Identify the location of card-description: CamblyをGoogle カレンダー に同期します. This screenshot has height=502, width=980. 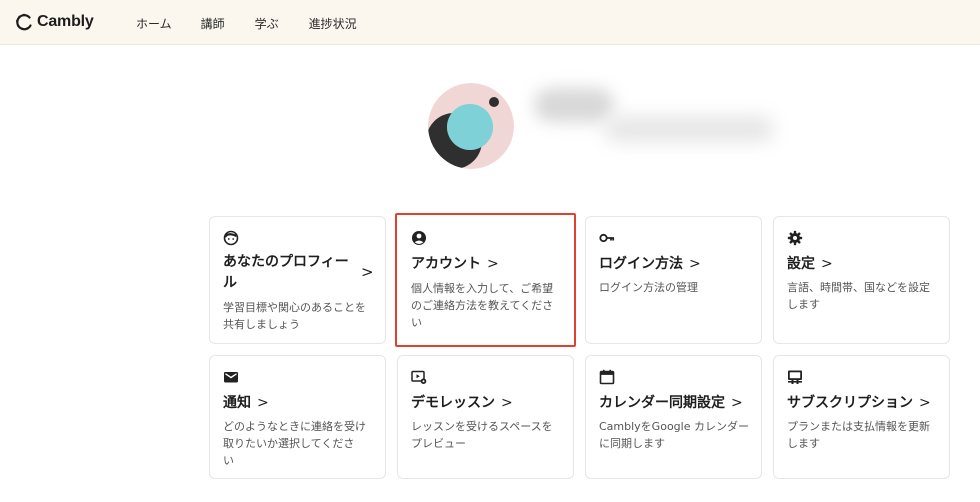
(674, 435).